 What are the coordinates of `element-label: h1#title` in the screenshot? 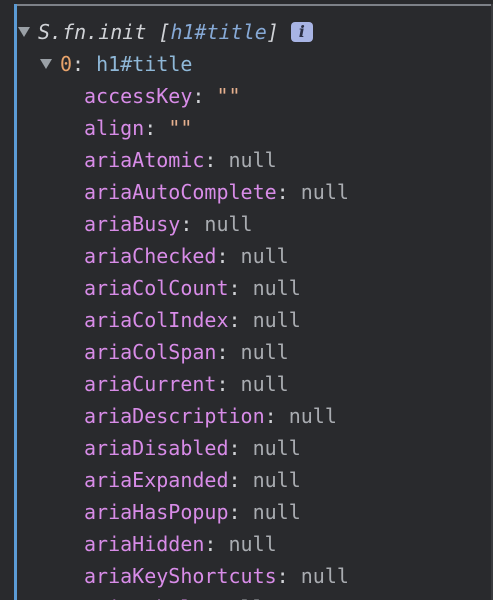 It's located at (144, 64).